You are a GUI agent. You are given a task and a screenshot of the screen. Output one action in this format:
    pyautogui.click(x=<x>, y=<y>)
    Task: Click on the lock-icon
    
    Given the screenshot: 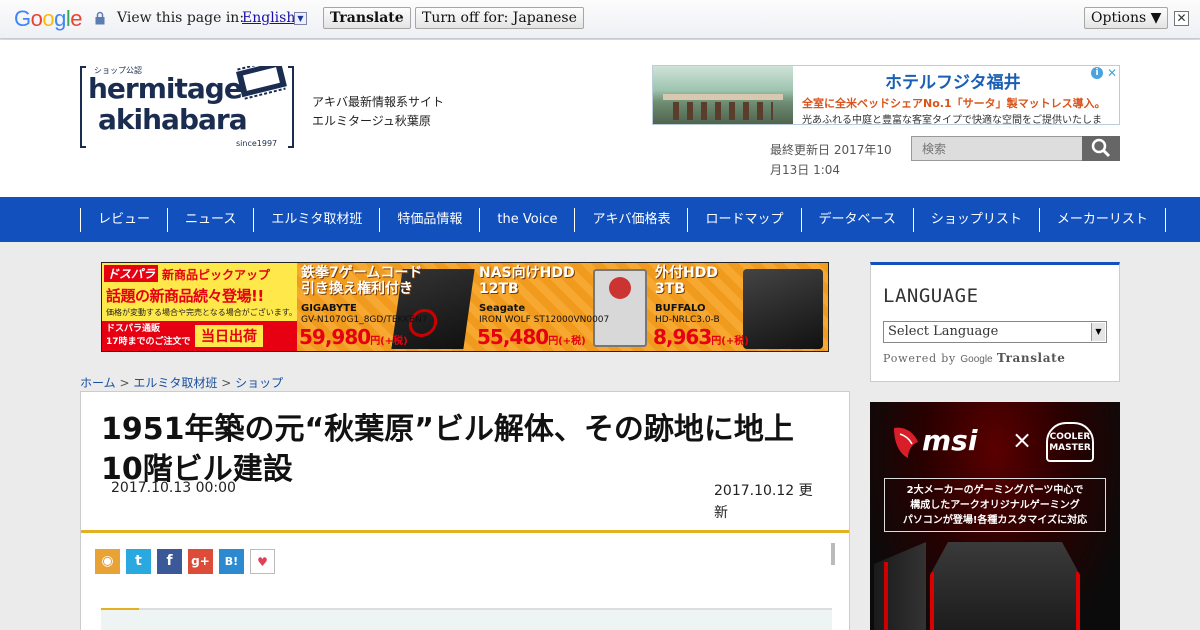 What is the action you would take?
    pyautogui.click(x=100, y=18)
    